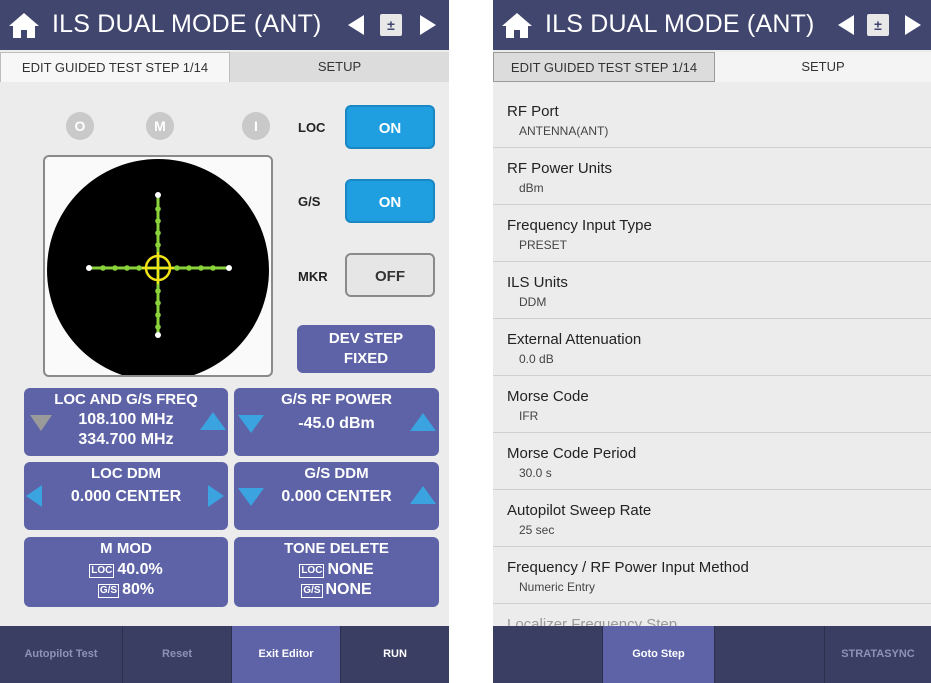  What do you see at coordinates (366, 349) in the screenshot?
I see `dev-step-button: DEV STEP FIXED` at bounding box center [366, 349].